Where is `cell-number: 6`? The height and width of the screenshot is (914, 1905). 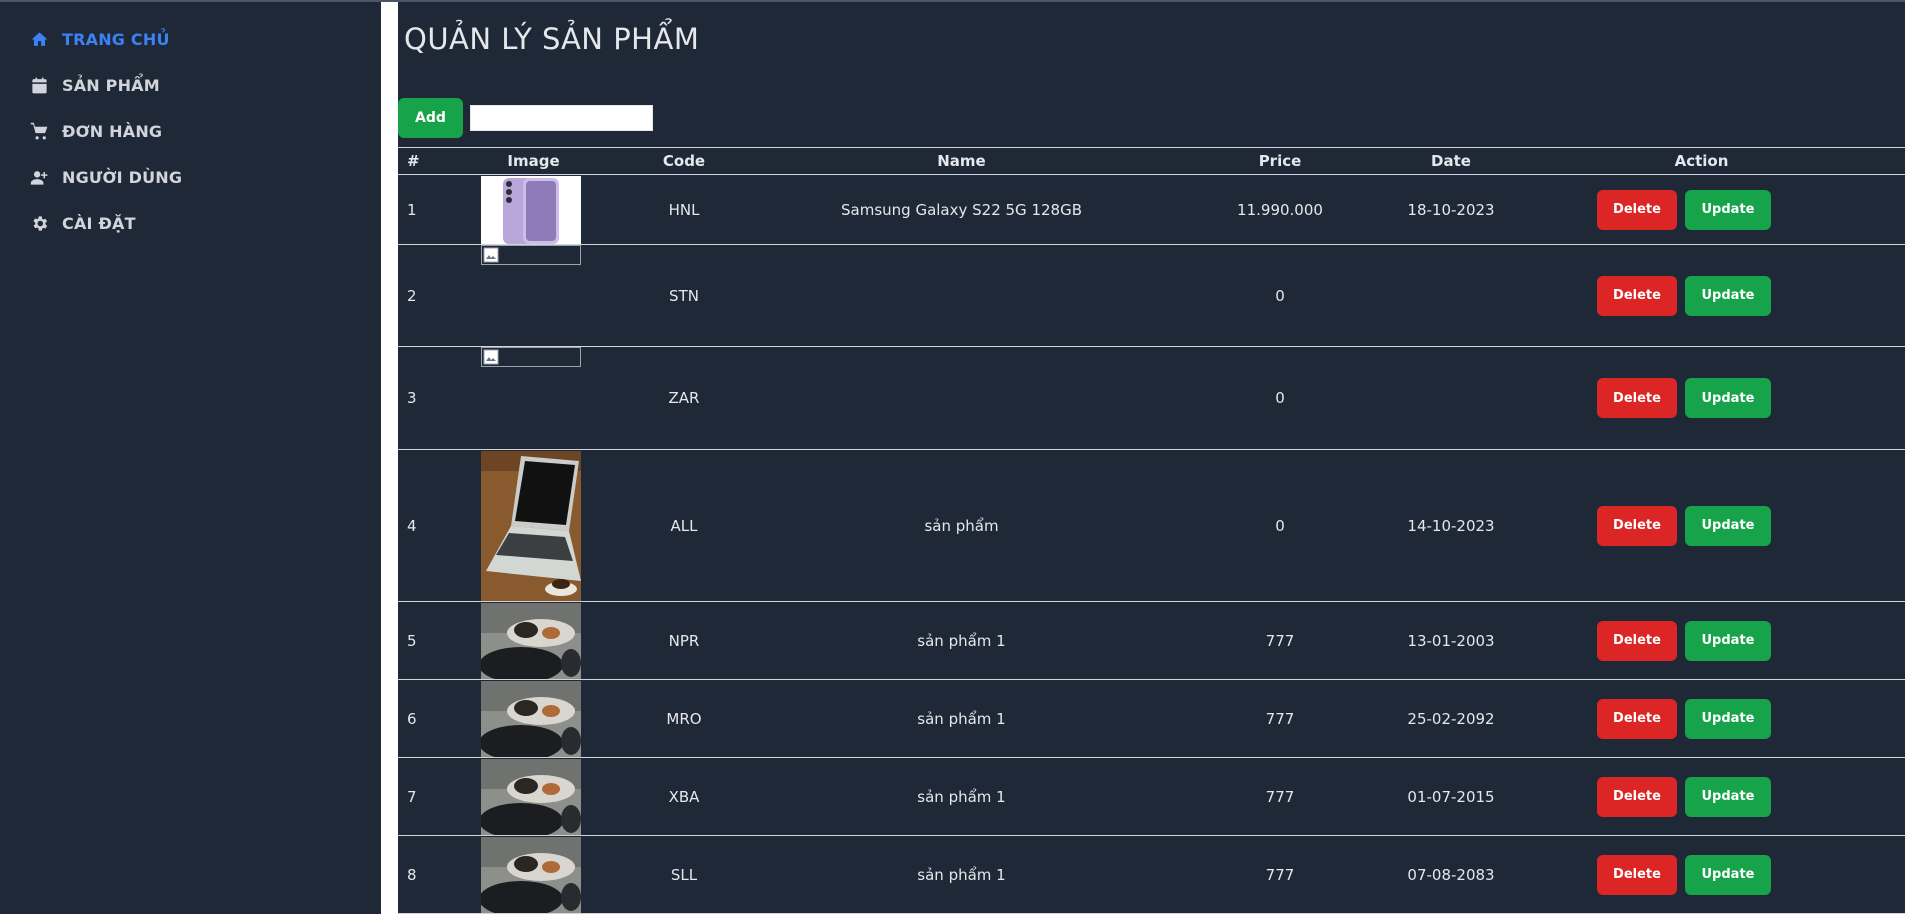 cell-number: 6 is located at coordinates (432, 718).